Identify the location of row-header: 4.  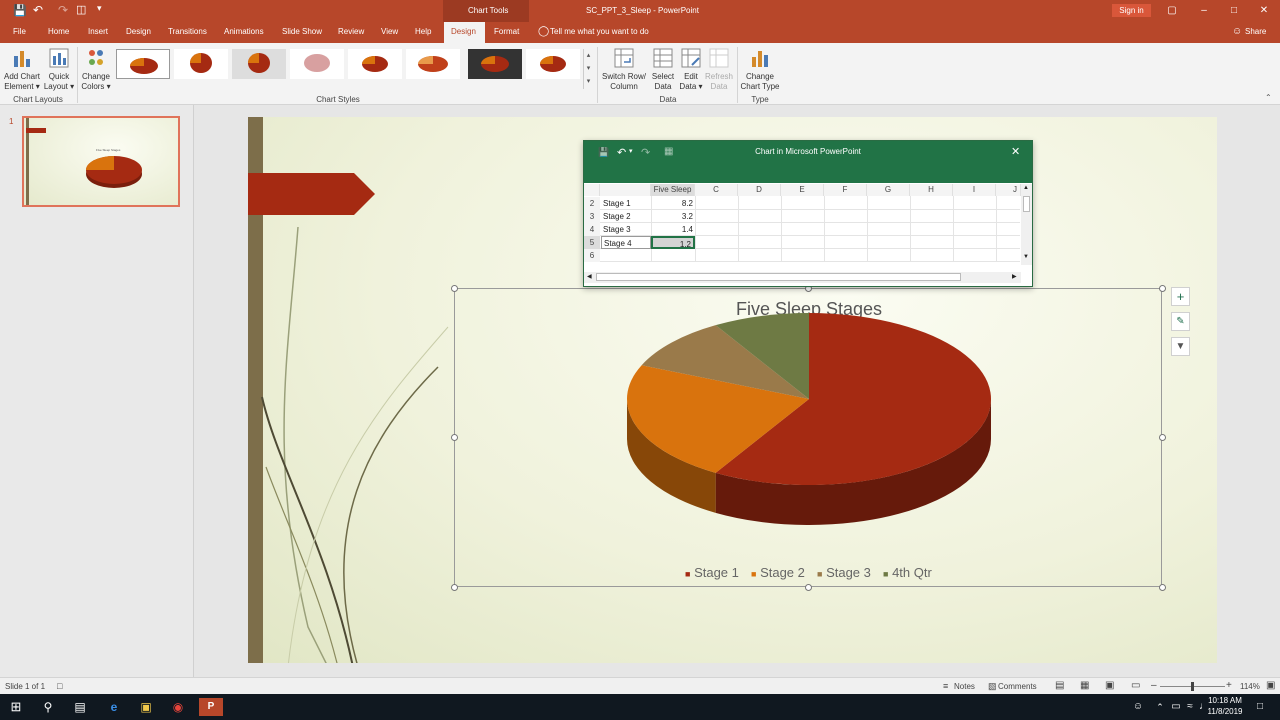
(592, 229).